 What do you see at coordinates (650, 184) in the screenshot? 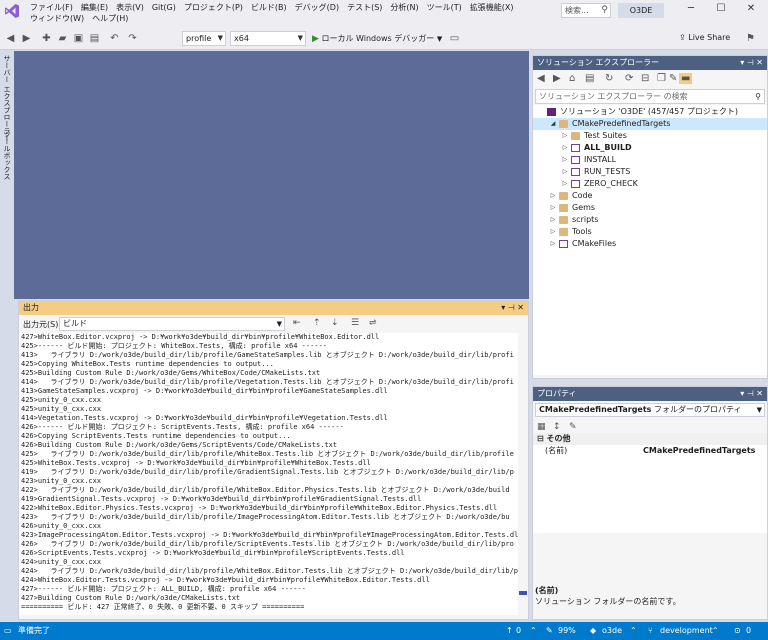
I see `tree-item: ▷ ZERO_CHECK` at bounding box center [650, 184].